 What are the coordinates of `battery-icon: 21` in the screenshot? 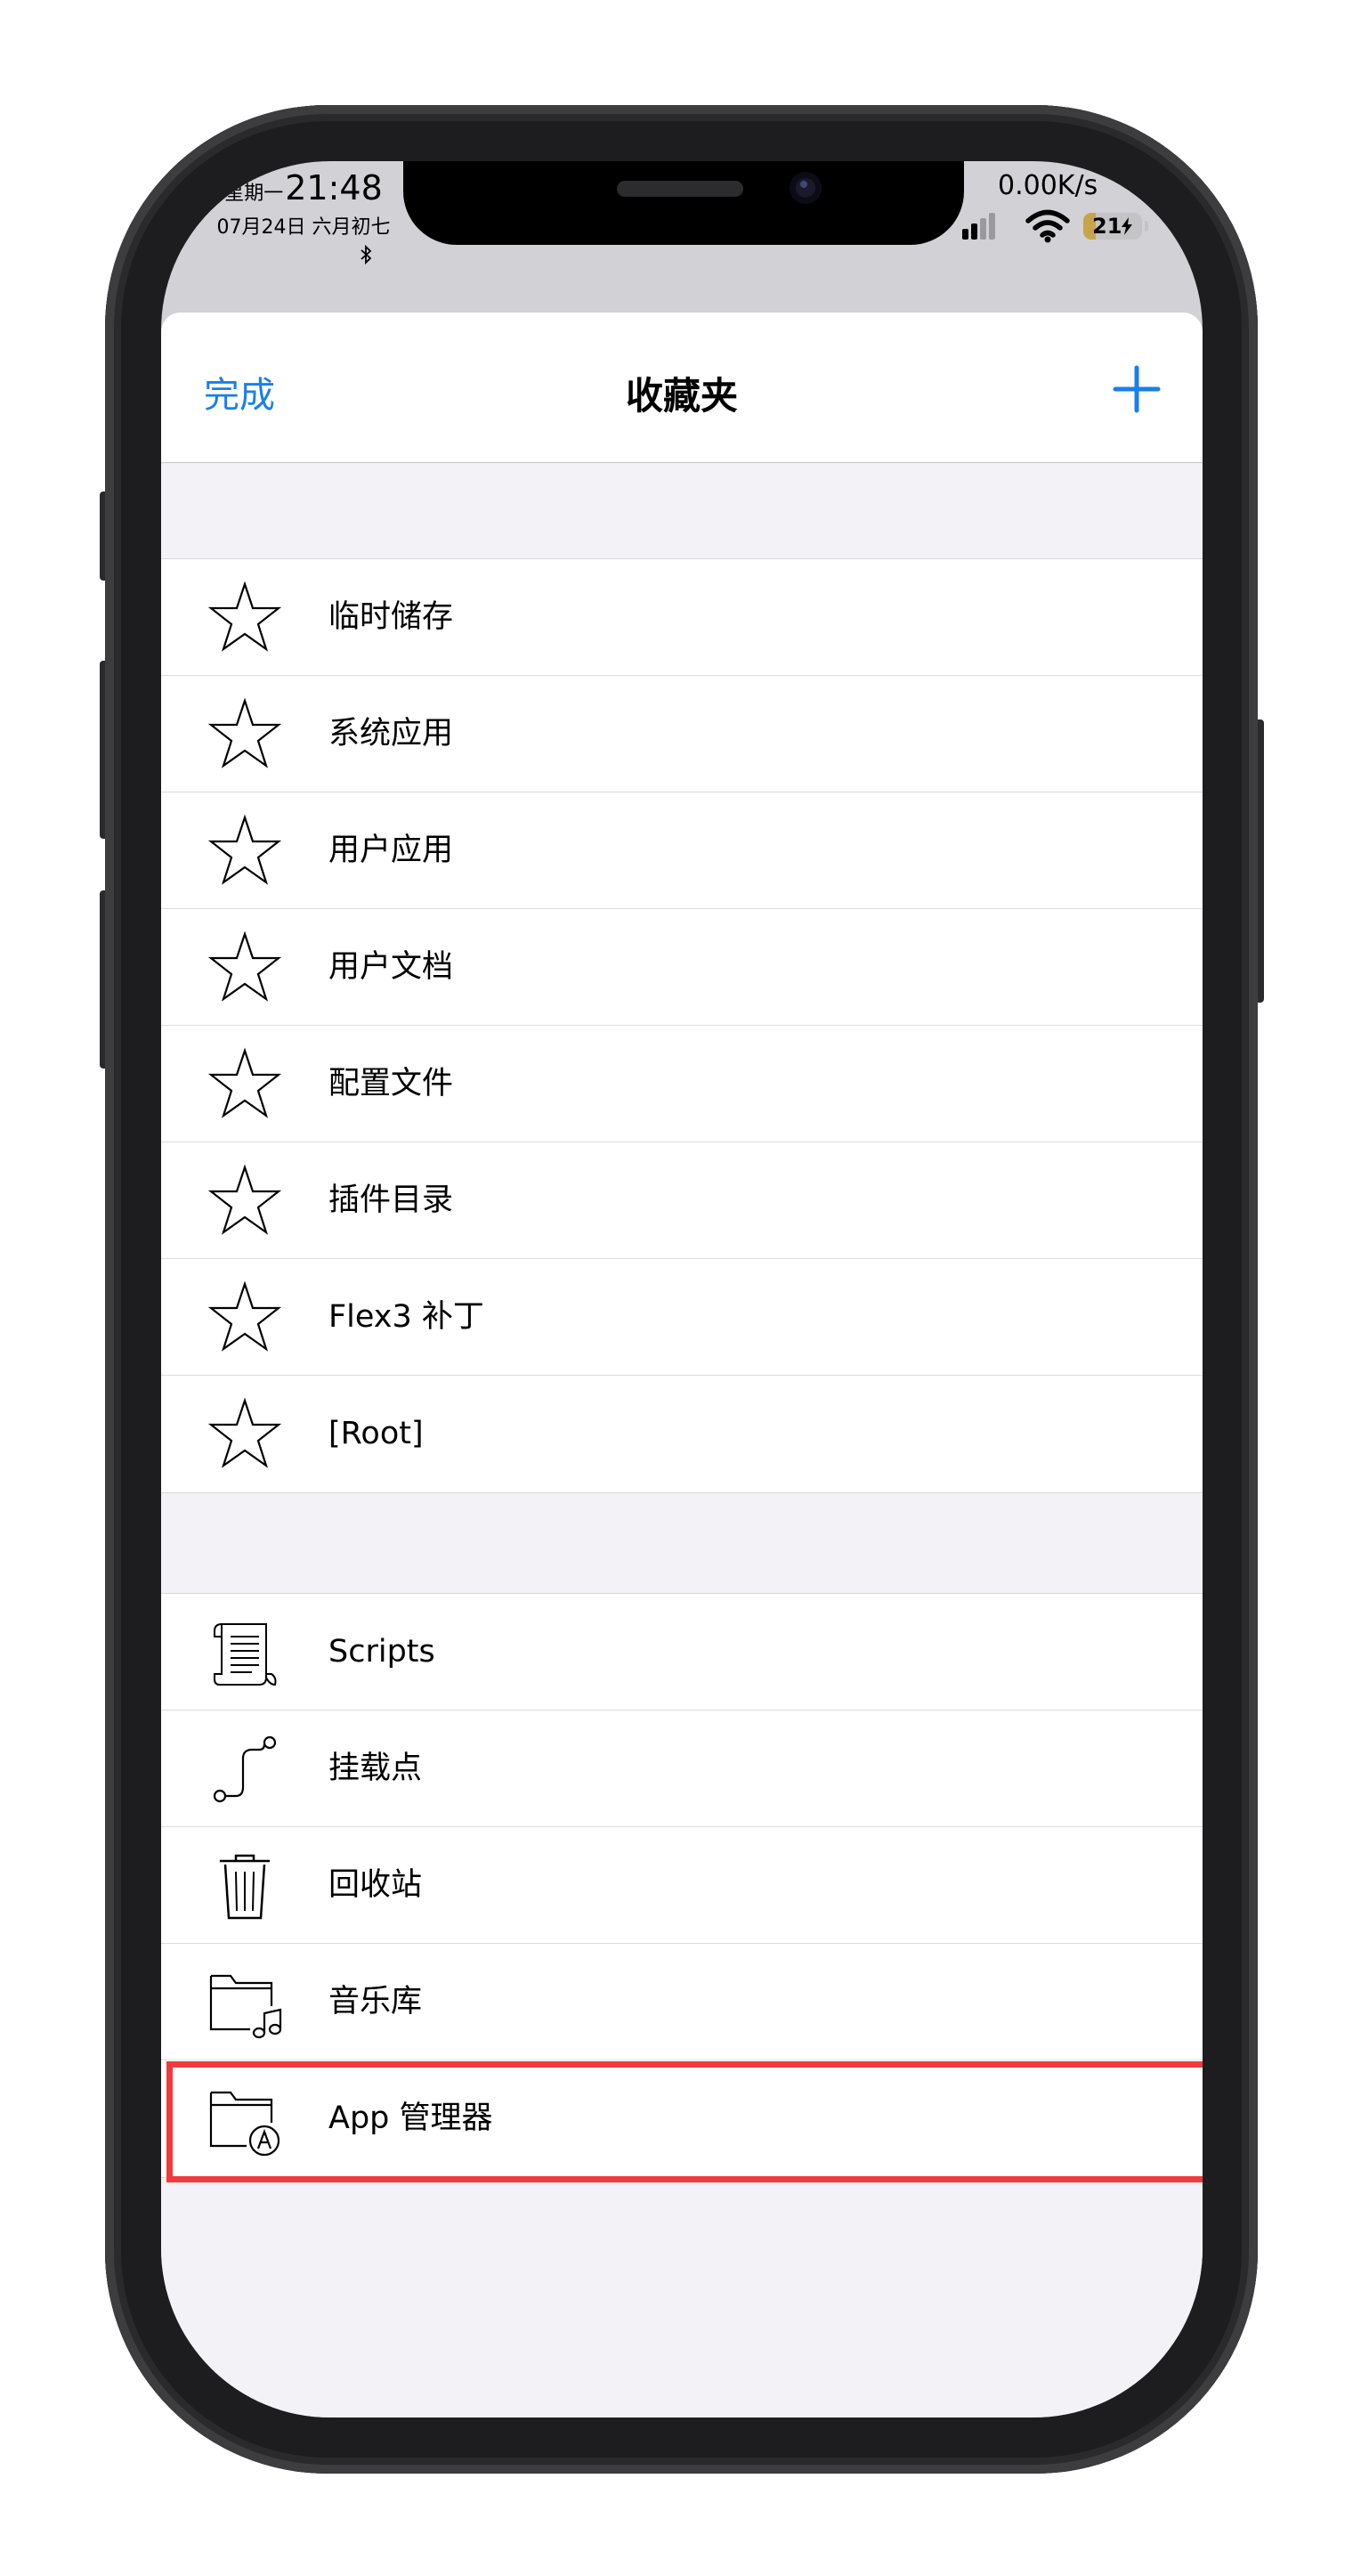 It's located at (1112, 226).